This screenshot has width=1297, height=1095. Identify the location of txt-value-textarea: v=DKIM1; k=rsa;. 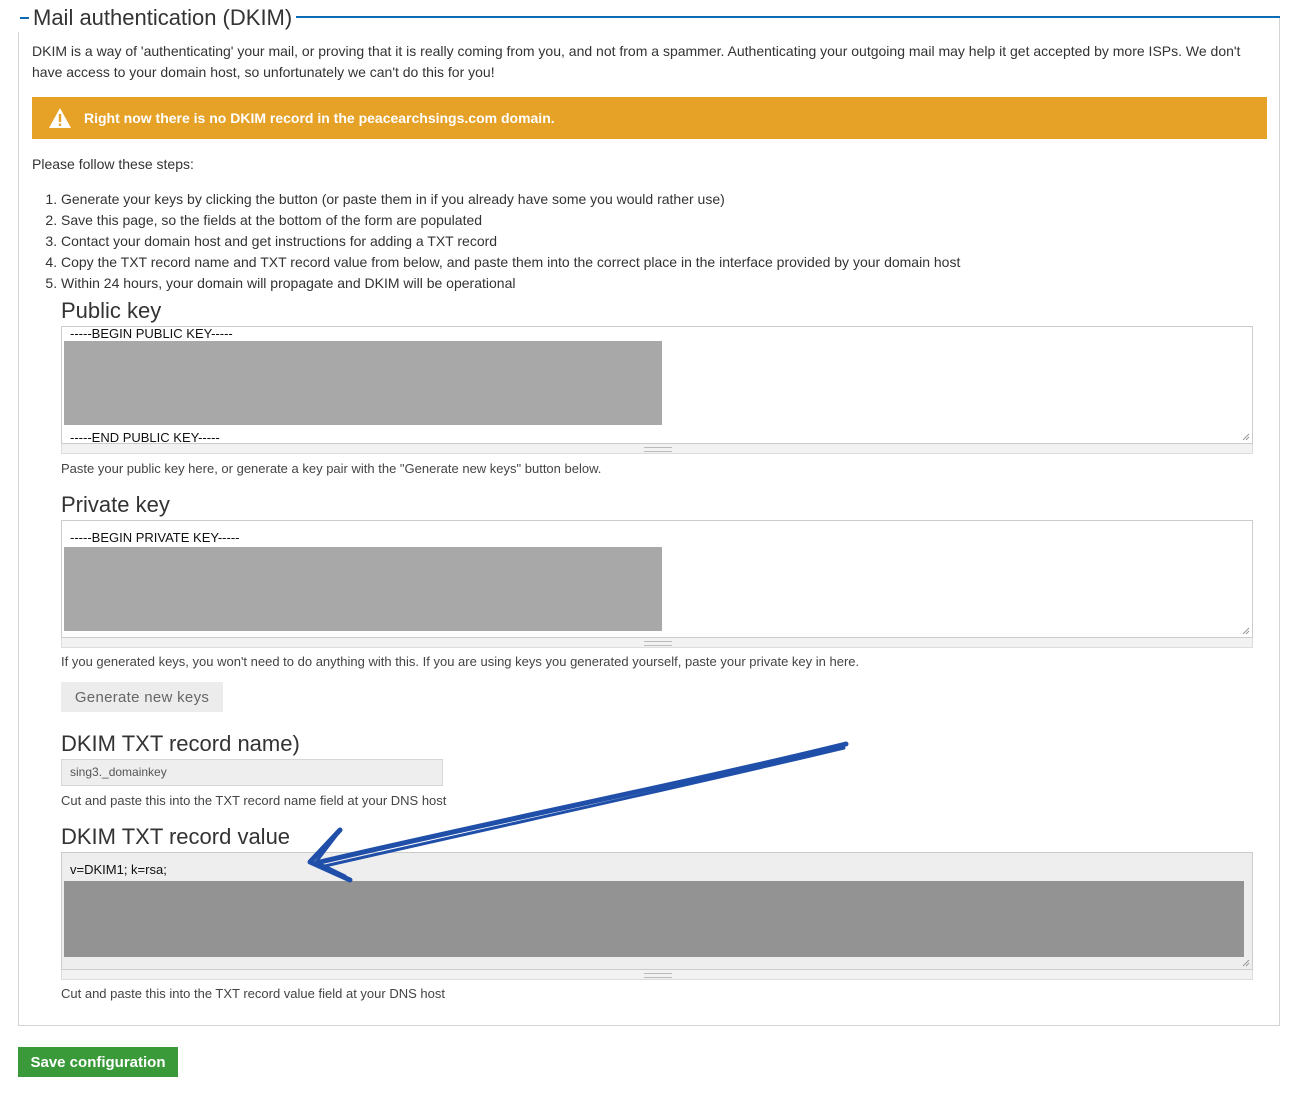
(657, 911).